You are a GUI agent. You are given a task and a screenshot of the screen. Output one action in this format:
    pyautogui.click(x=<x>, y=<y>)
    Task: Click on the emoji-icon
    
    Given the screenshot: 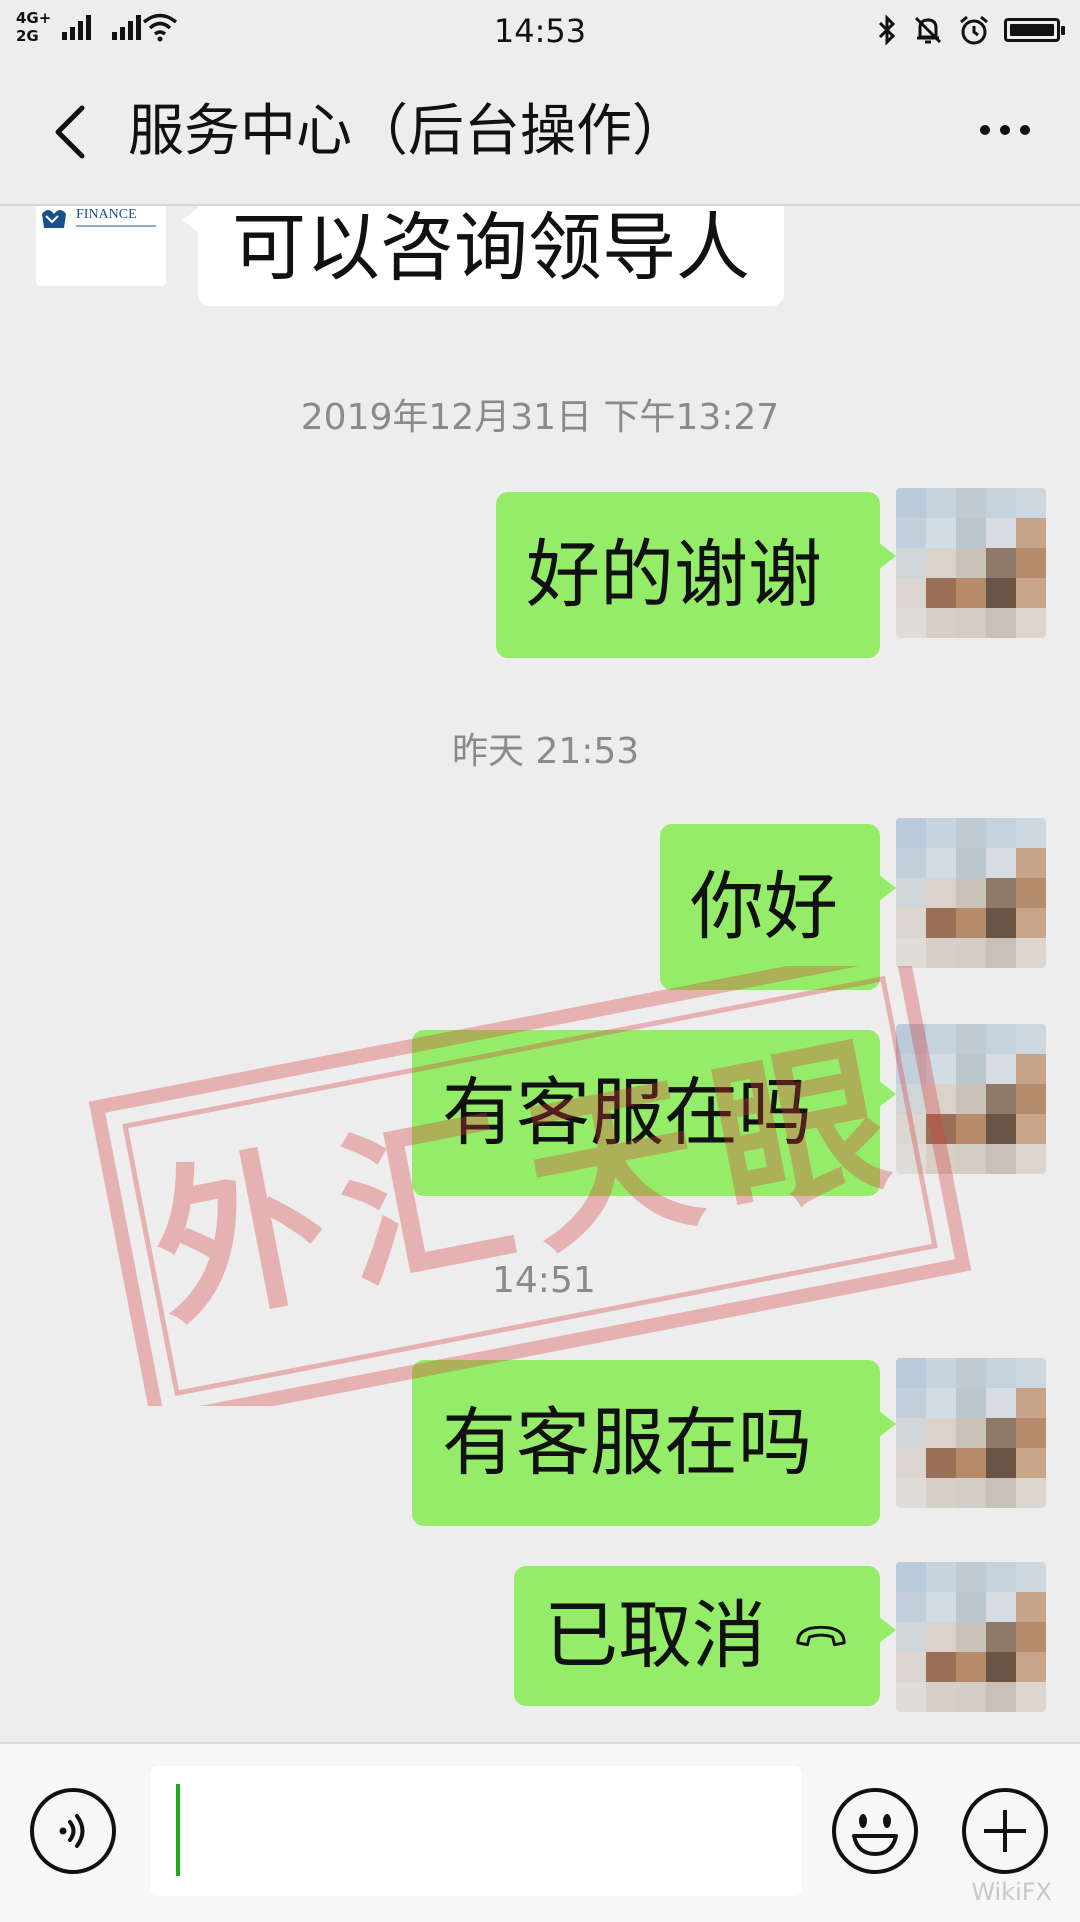 What is the action you would take?
    pyautogui.click(x=875, y=1835)
    